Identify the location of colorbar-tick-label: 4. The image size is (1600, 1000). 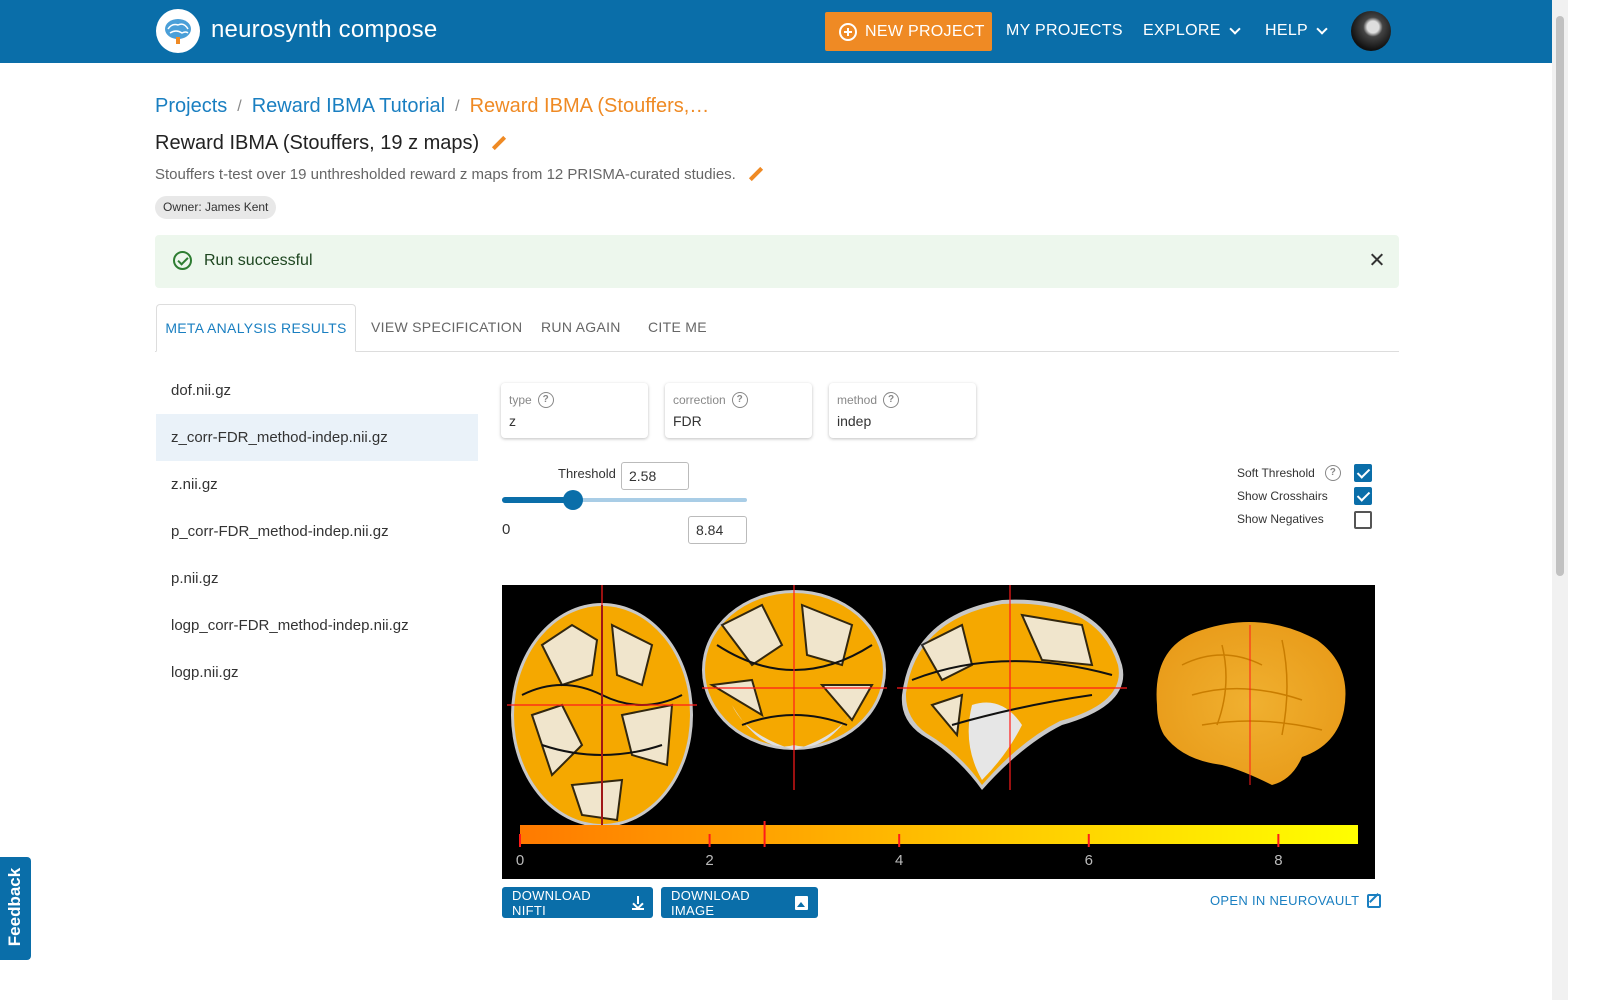
(899, 860).